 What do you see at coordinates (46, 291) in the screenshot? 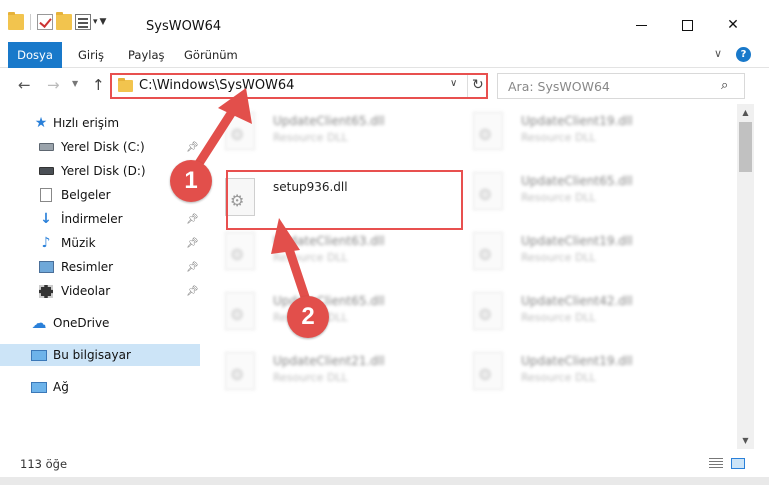
I see `video-icon` at bounding box center [46, 291].